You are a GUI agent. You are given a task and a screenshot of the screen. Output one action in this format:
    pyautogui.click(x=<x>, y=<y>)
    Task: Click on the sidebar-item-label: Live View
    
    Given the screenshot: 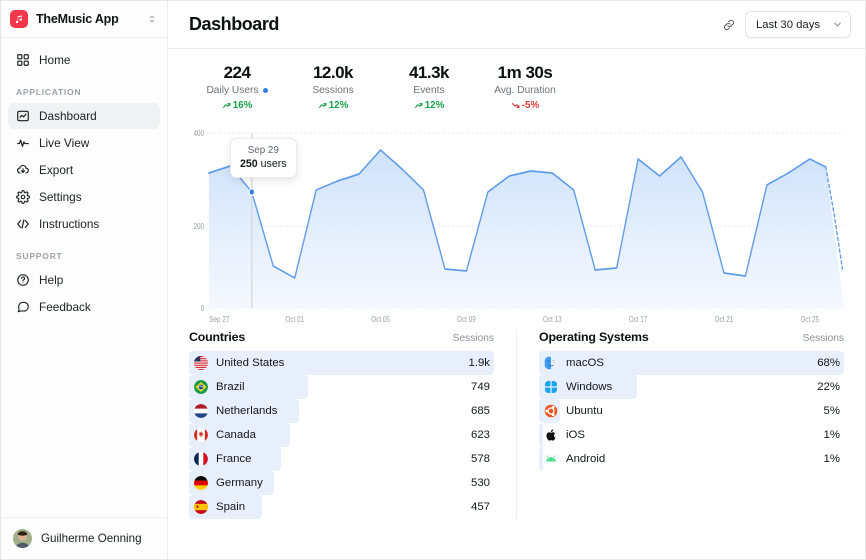 What is the action you would take?
    pyautogui.click(x=64, y=143)
    